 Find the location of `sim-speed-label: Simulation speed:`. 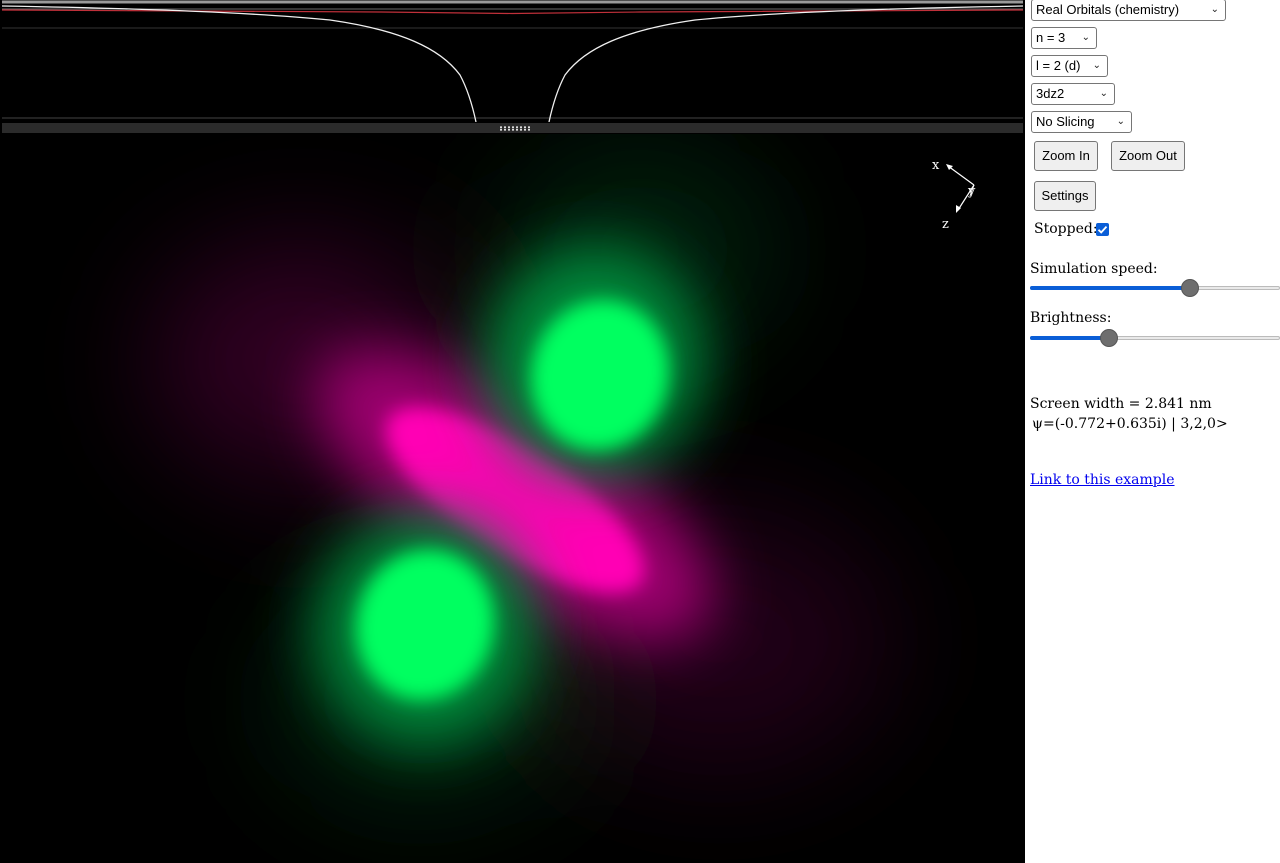

sim-speed-label: Simulation speed: is located at coordinates (1094, 269).